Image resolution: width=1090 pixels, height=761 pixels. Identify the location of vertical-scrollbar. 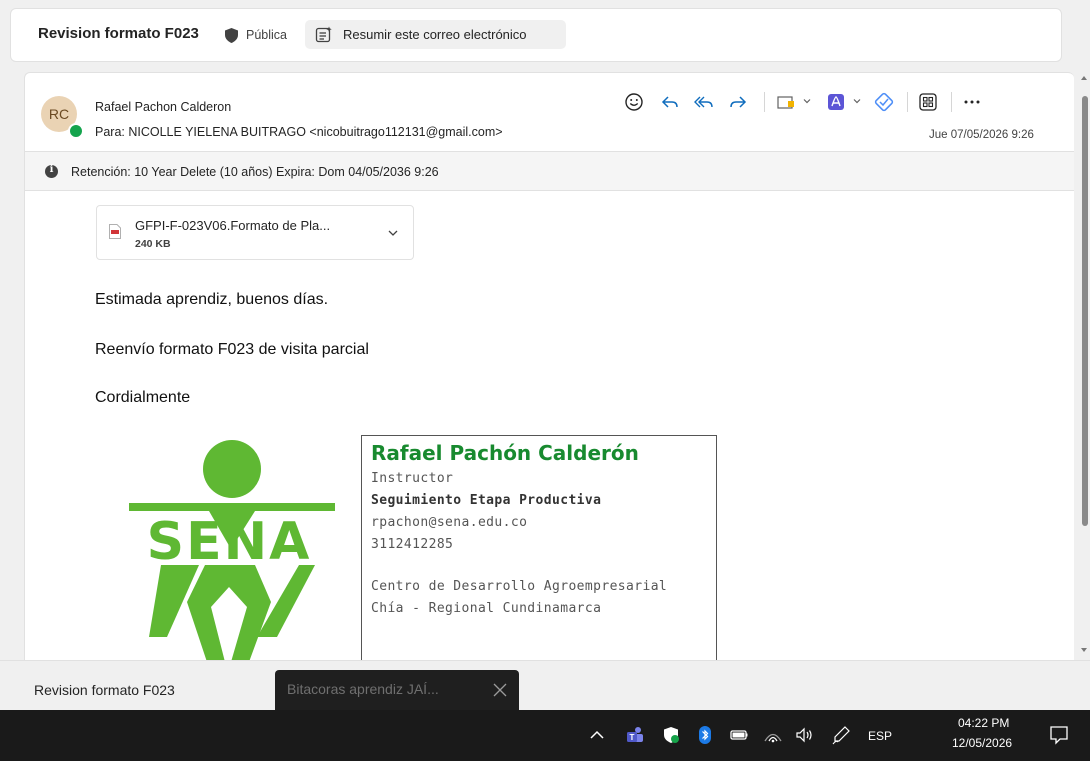
(1084, 366).